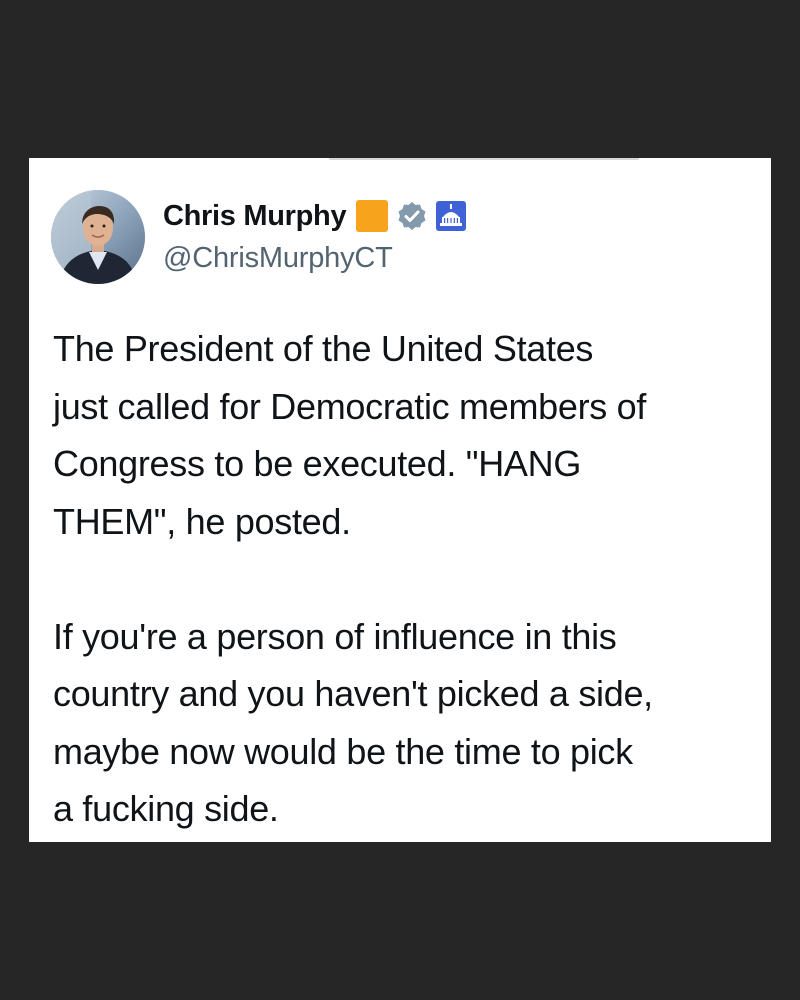 Image resolution: width=800 pixels, height=1000 pixels. I want to click on us-government-capitol-icon, so click(451, 216).